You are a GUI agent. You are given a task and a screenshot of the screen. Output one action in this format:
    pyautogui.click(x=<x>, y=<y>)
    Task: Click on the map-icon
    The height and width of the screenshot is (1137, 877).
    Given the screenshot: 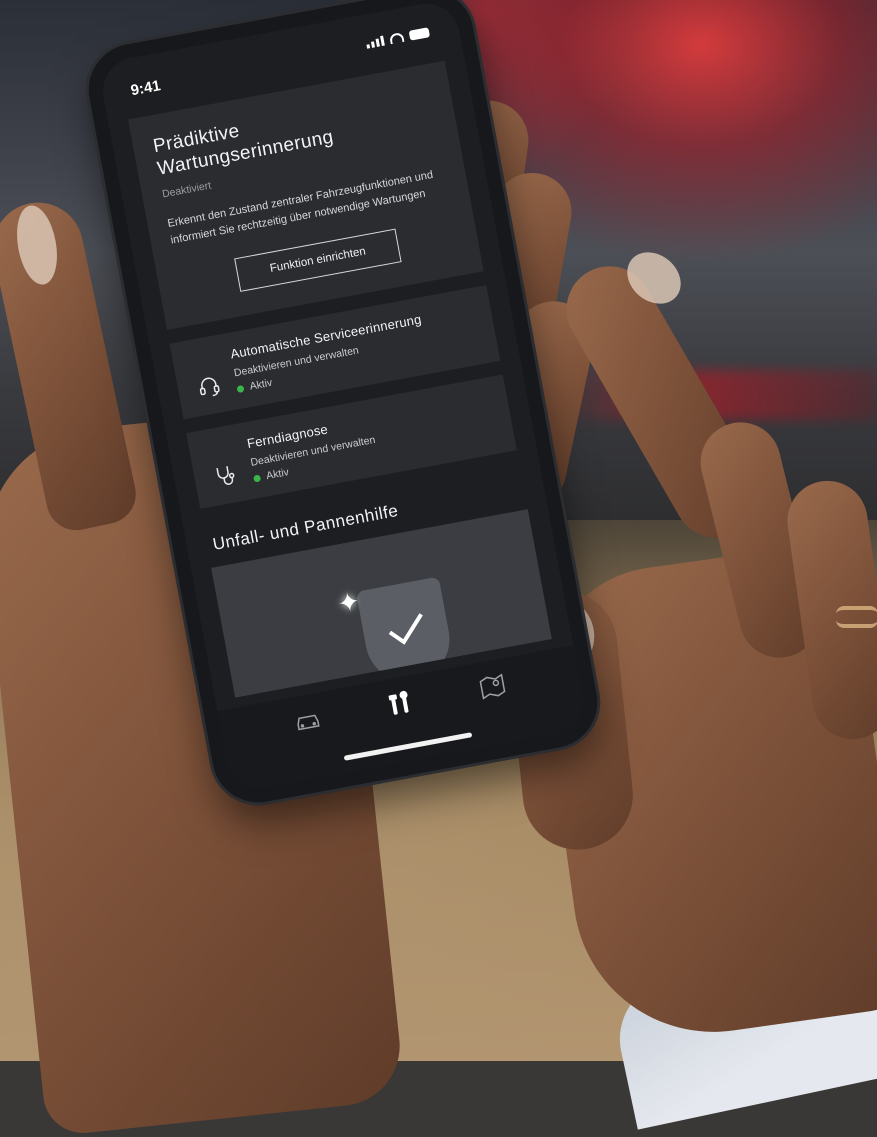 What is the action you would take?
    pyautogui.click(x=492, y=686)
    